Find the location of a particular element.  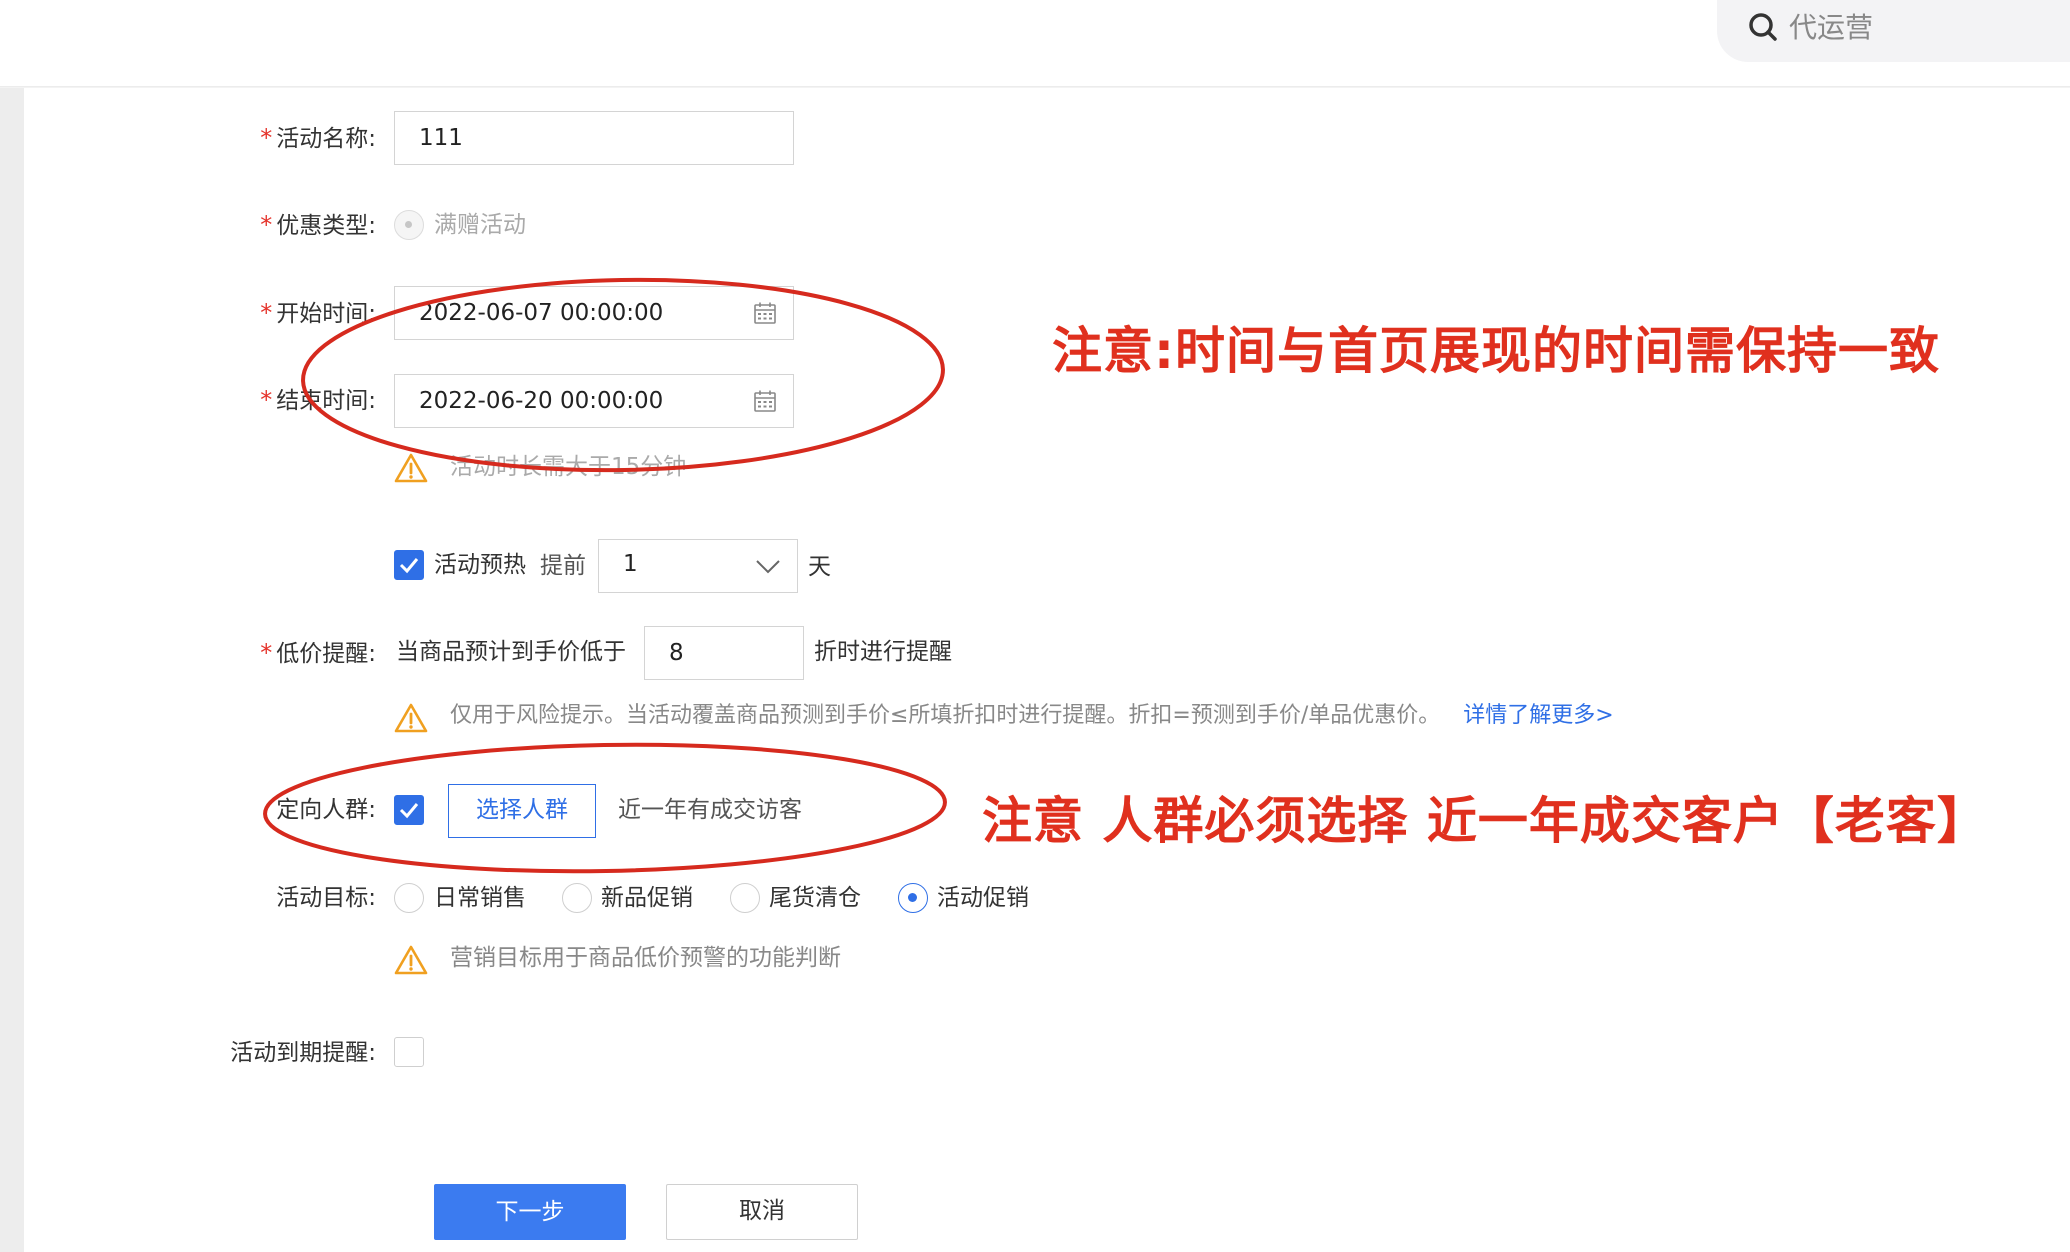

duration-hint: 活动时长需大于15分钟 is located at coordinates (568, 467).